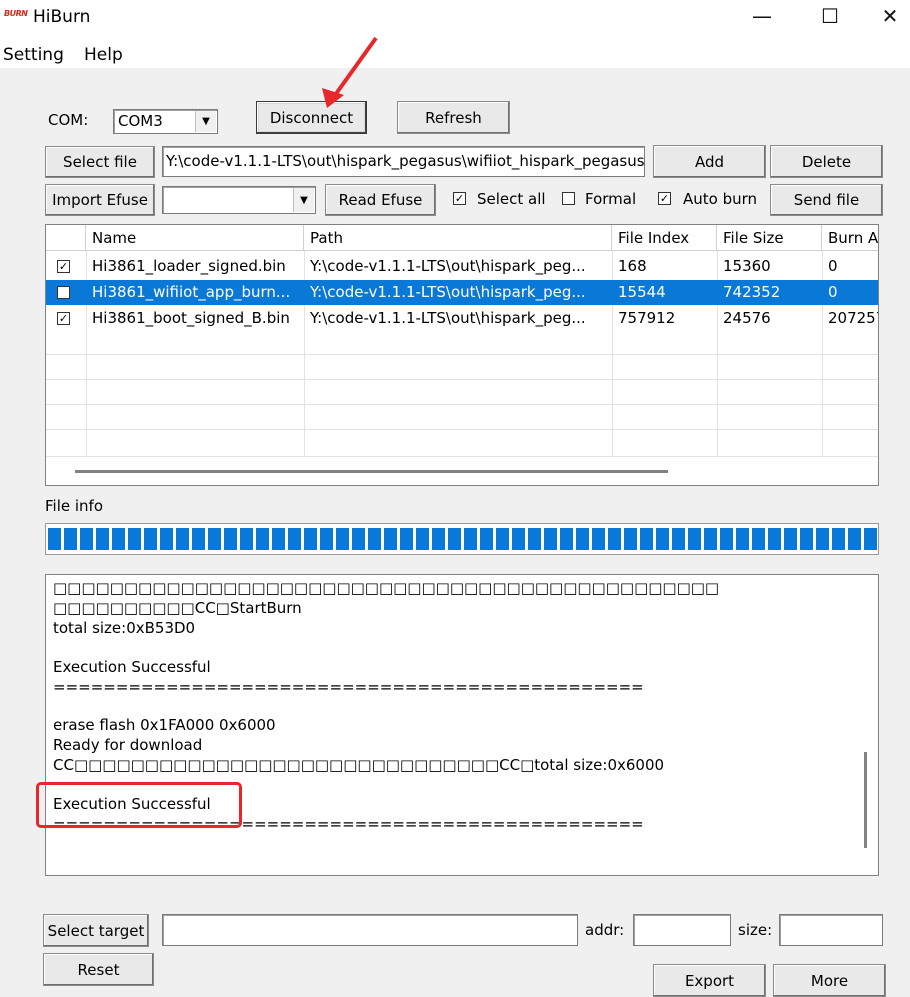 This screenshot has width=910, height=997. I want to click on annotation-highlight-box, so click(139, 805).